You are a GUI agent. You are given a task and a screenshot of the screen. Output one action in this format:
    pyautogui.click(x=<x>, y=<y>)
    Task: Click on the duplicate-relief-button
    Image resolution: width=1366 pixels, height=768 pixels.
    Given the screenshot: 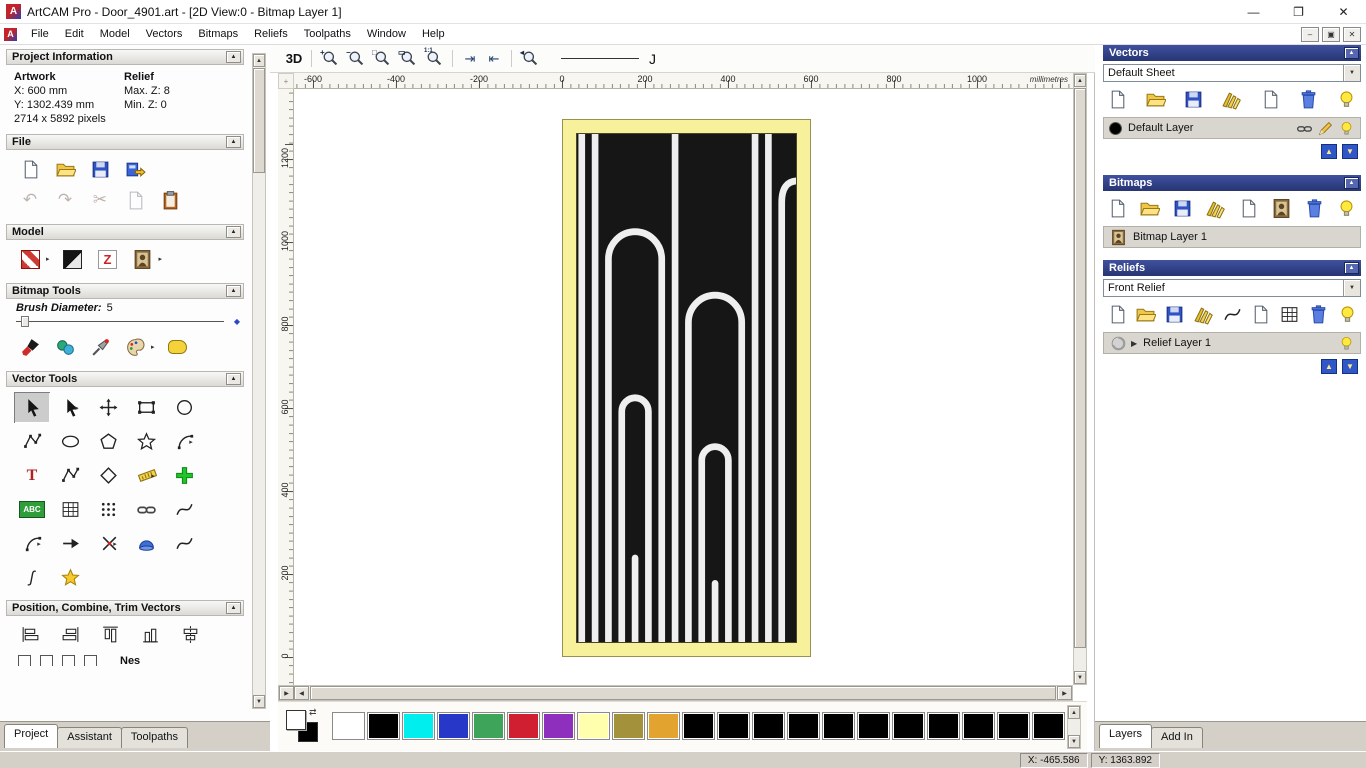 What is the action you would take?
    pyautogui.click(x=1261, y=314)
    